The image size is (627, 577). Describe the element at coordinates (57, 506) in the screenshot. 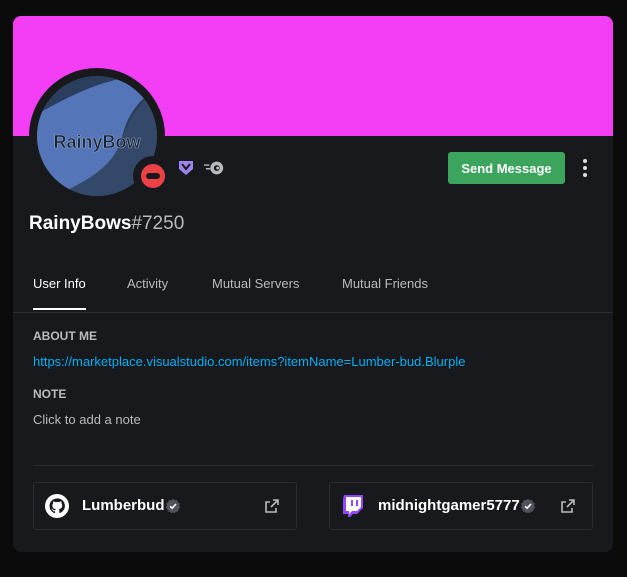

I see `github-icon` at that location.